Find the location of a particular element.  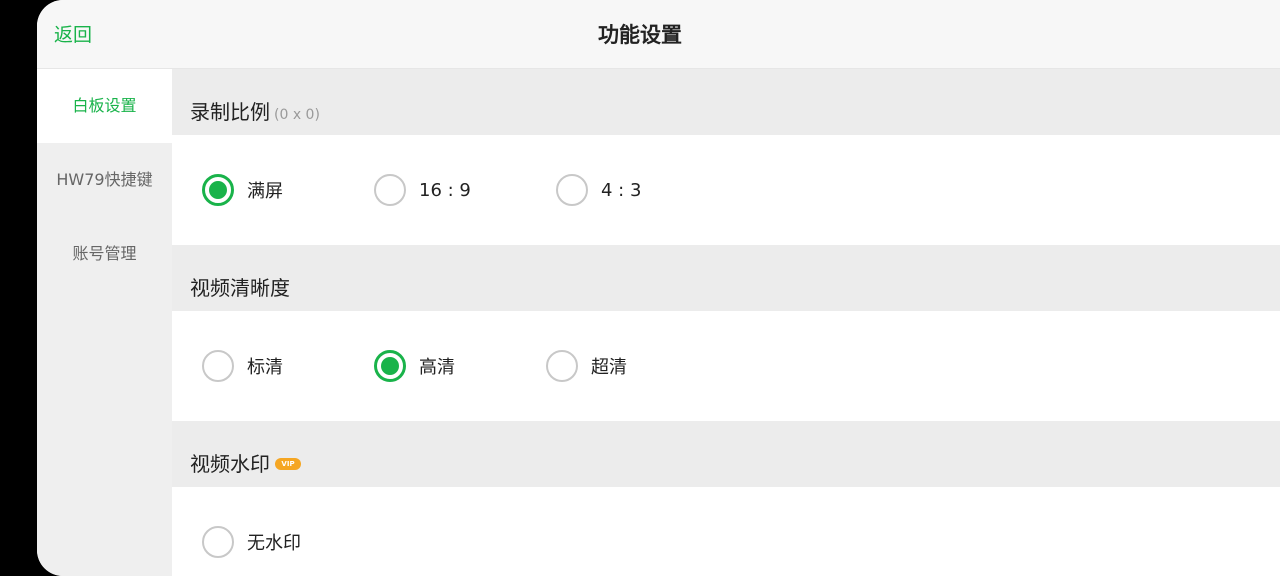

sidebar-item-hw79-shortcuts: HW79快捷键 is located at coordinates (104, 180).